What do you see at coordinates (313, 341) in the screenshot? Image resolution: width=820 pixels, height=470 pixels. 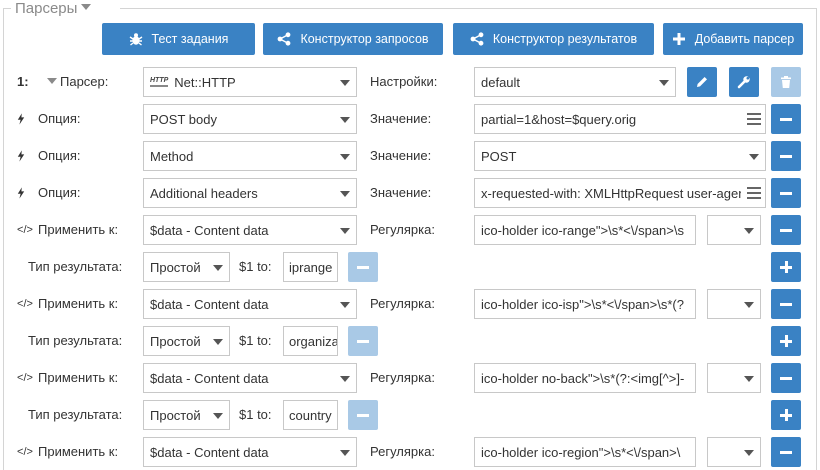 I see `result-to-value: organization` at bounding box center [313, 341].